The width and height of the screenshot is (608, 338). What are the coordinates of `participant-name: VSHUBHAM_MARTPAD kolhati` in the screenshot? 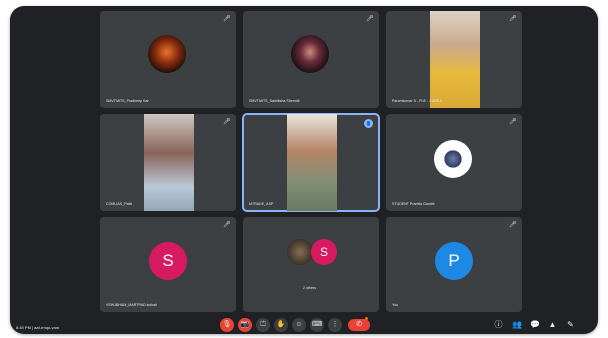 It's located at (131, 305).